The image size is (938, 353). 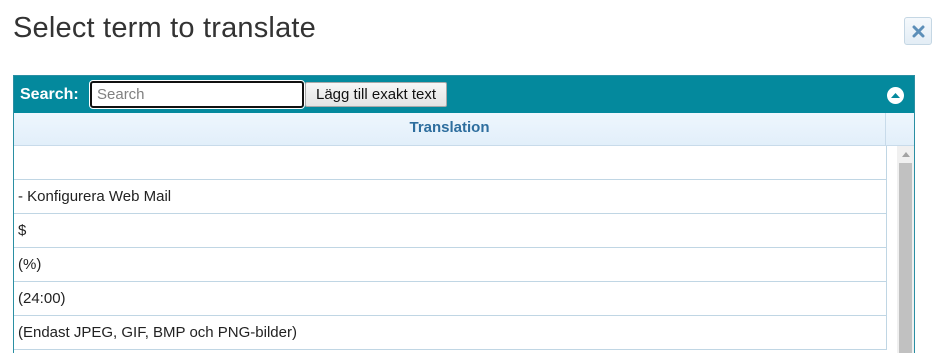 I want to click on column-header-row: Translation, so click(x=464, y=129).